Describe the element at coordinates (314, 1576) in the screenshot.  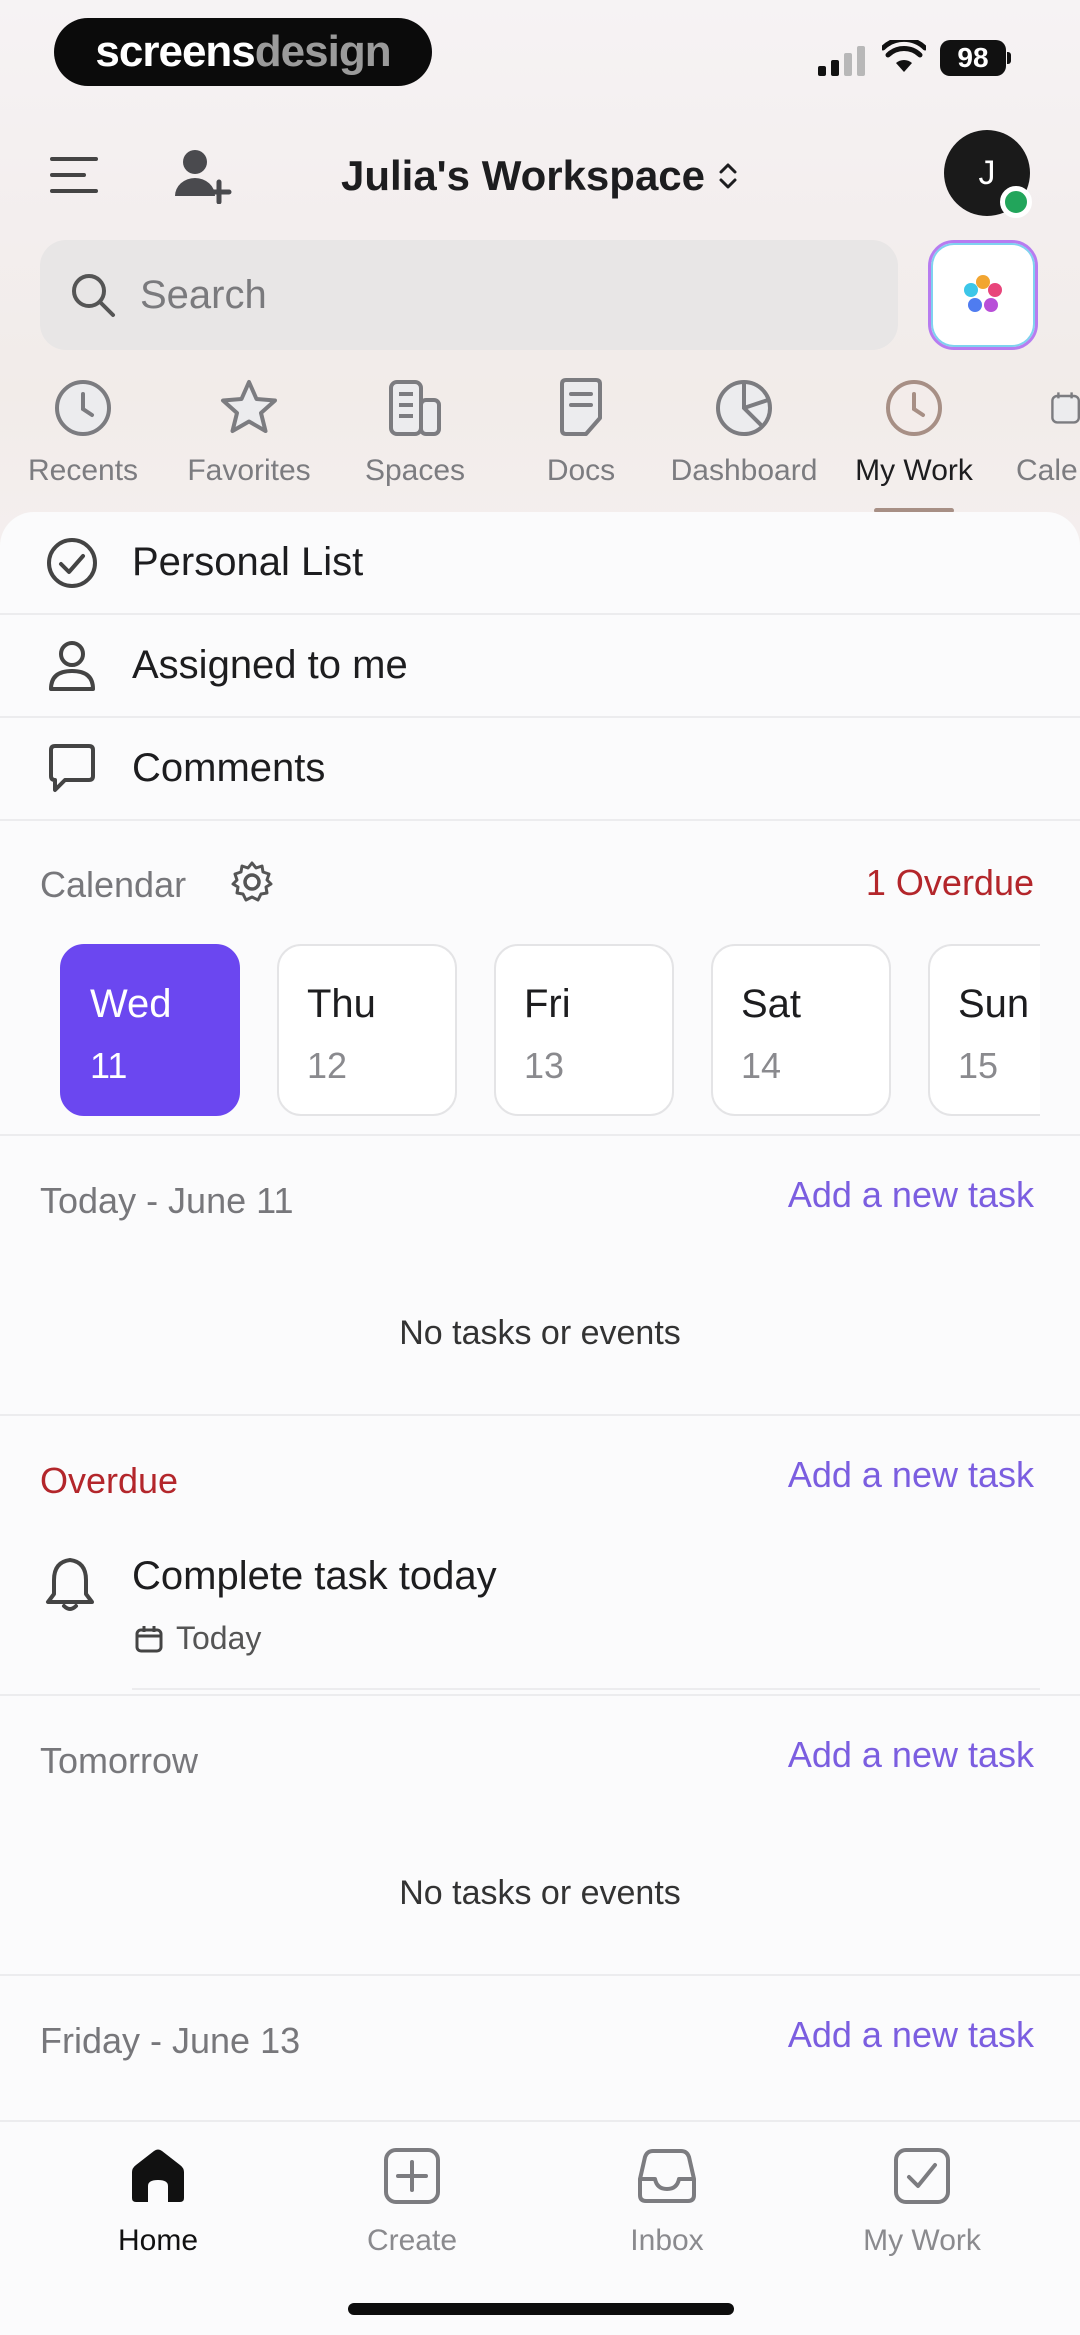
I see `task-title: Complete task today` at that location.